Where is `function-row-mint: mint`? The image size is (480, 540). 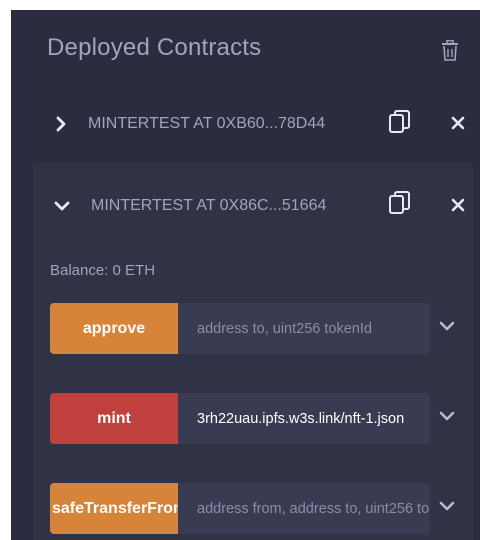 function-row-mint: mint is located at coordinates (240, 418).